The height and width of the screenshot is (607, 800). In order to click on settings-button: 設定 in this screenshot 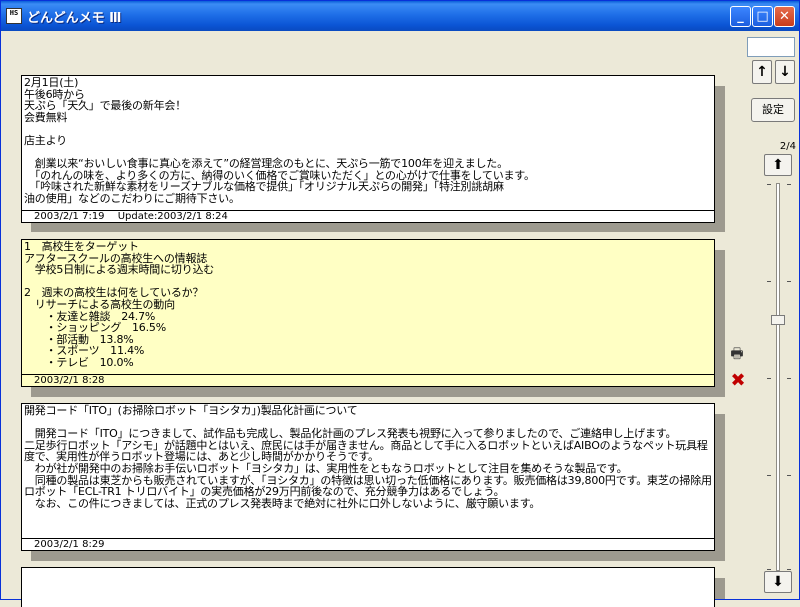, I will do `click(773, 110)`.